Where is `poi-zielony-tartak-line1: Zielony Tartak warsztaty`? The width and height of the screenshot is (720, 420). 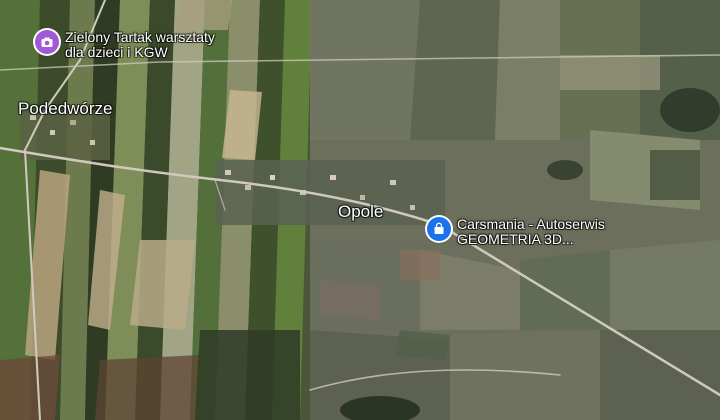 poi-zielony-tartak-line1: Zielony Tartak warsztaty is located at coordinates (140, 37).